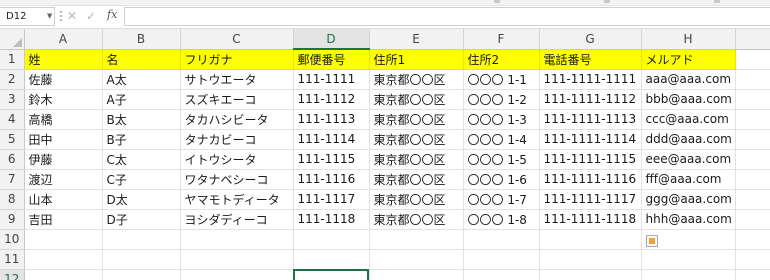 This screenshot has width=770, height=280. I want to click on enter-icon: ✓, so click(91, 16).